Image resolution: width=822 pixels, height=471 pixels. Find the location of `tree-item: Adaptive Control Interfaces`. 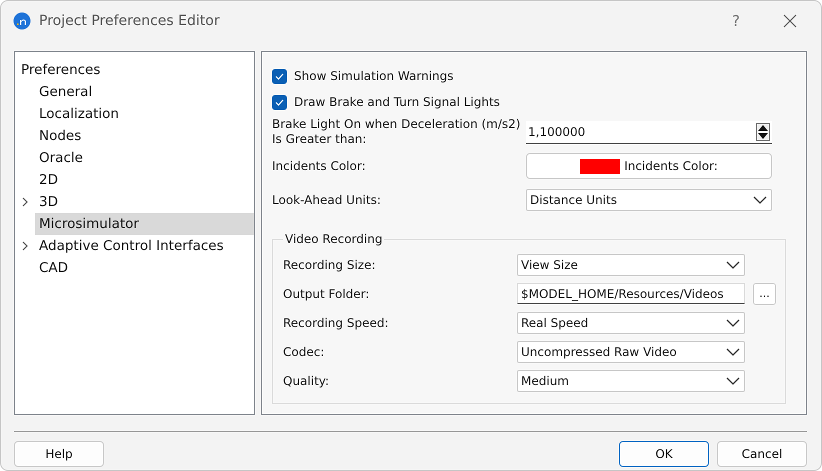

tree-item: Adaptive Control Interfaces is located at coordinates (144, 246).